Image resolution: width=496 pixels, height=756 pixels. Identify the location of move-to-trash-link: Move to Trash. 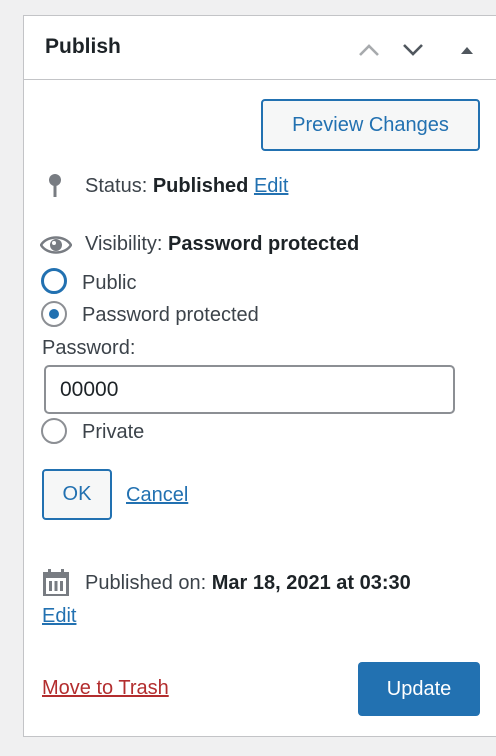
(105, 688).